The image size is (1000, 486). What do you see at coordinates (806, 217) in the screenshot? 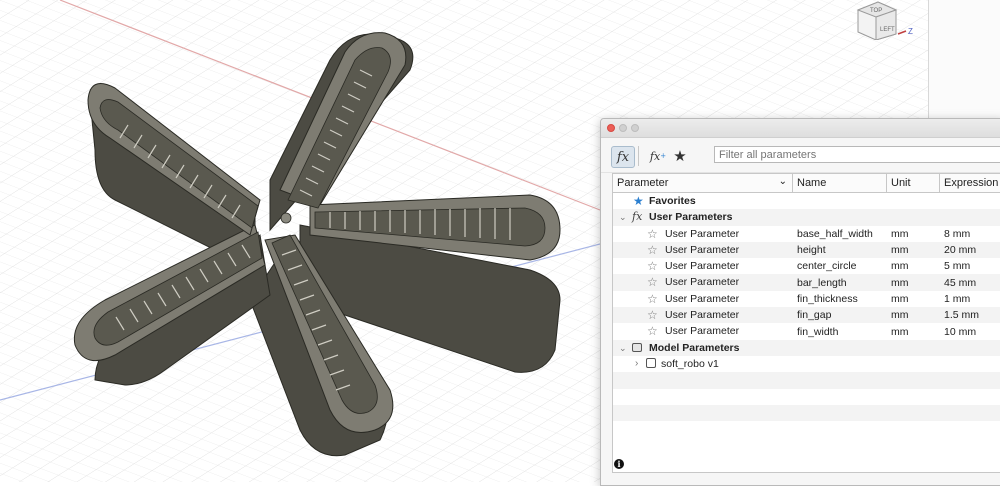
I see `user-parameters-group-row: ⌄ fx User Parameters` at bounding box center [806, 217].